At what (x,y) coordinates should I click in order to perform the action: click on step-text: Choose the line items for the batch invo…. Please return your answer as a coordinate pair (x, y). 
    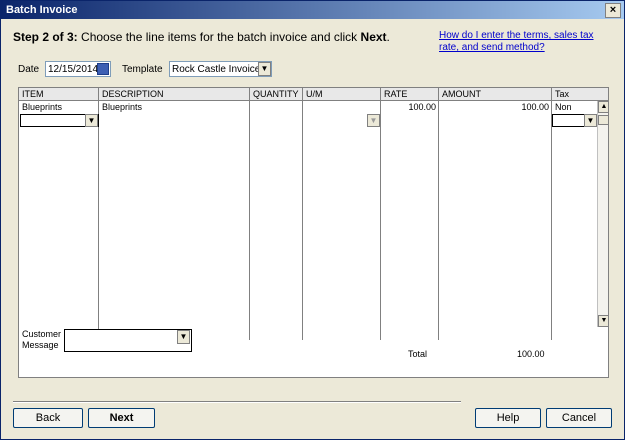
    Looking at the image, I should click on (219, 37).